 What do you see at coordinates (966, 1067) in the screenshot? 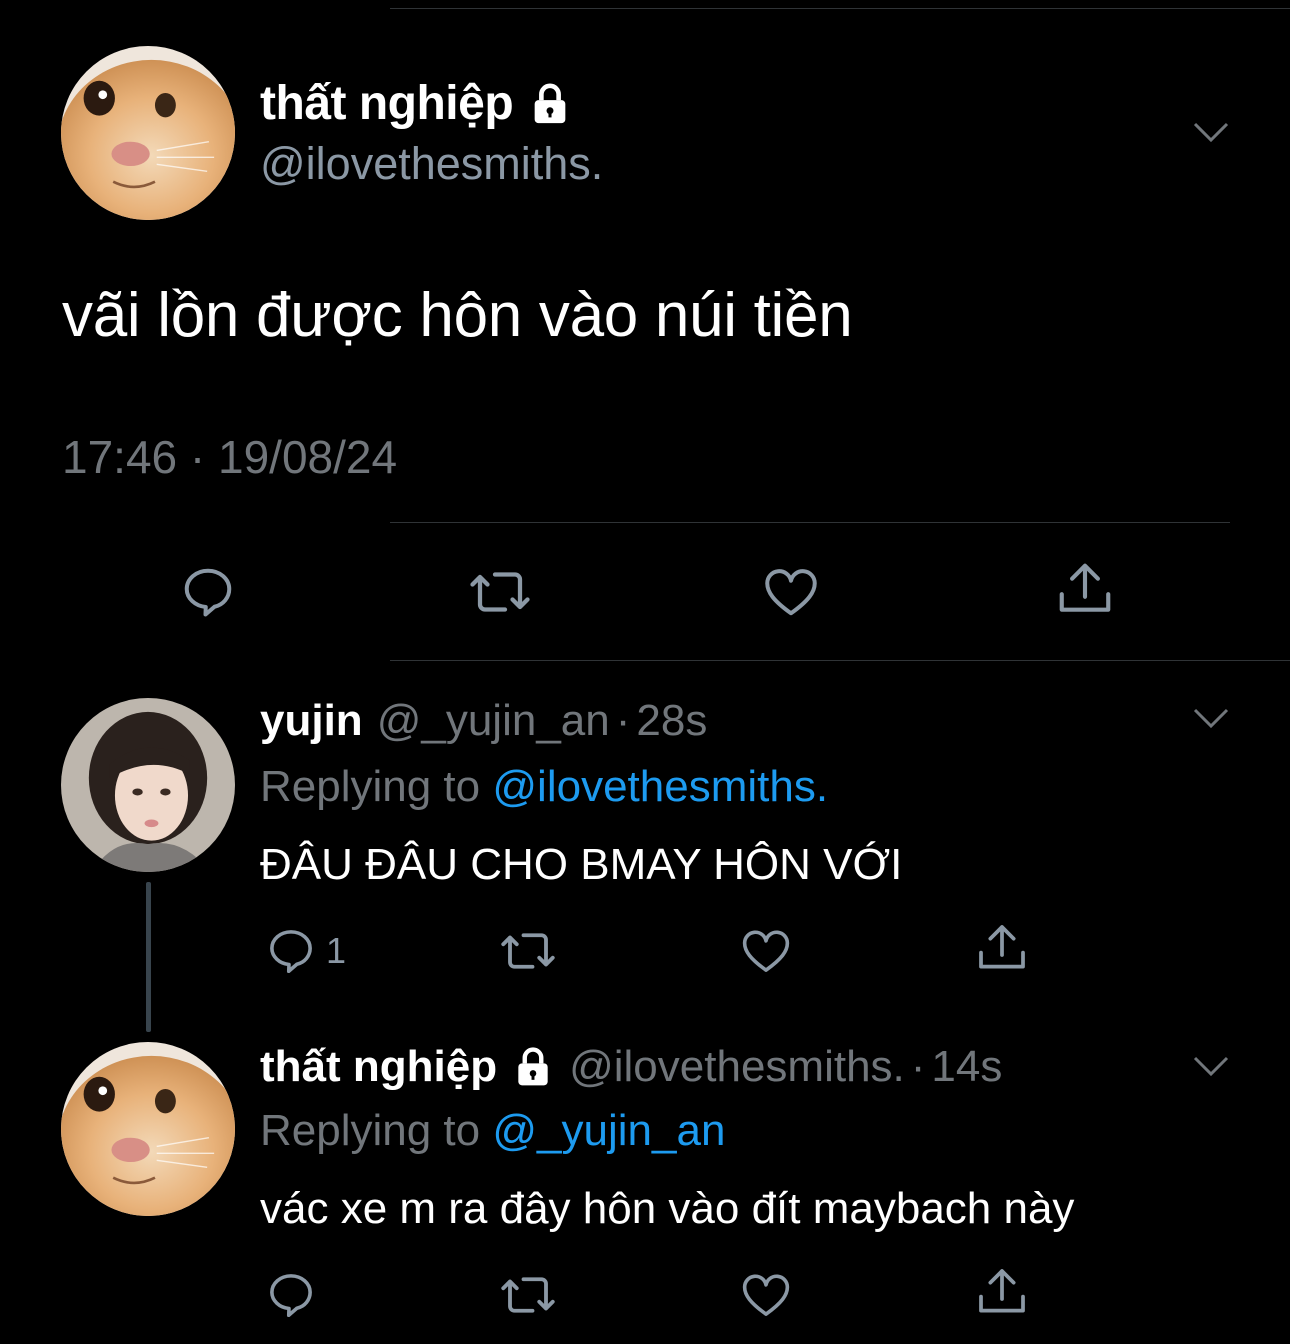
I see `reply-age: 14s` at bounding box center [966, 1067].